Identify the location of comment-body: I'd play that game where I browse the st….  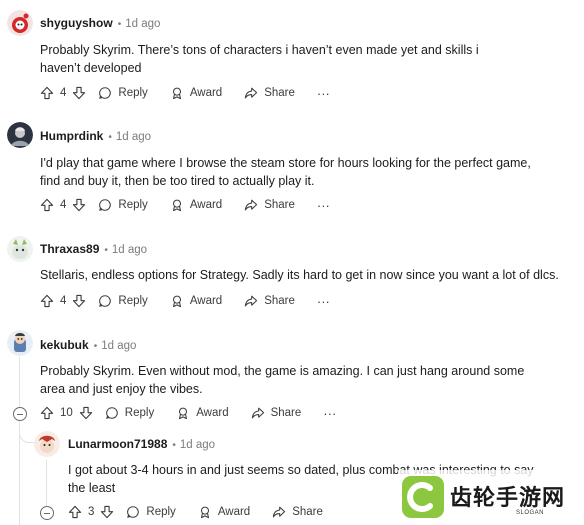
(285, 172).